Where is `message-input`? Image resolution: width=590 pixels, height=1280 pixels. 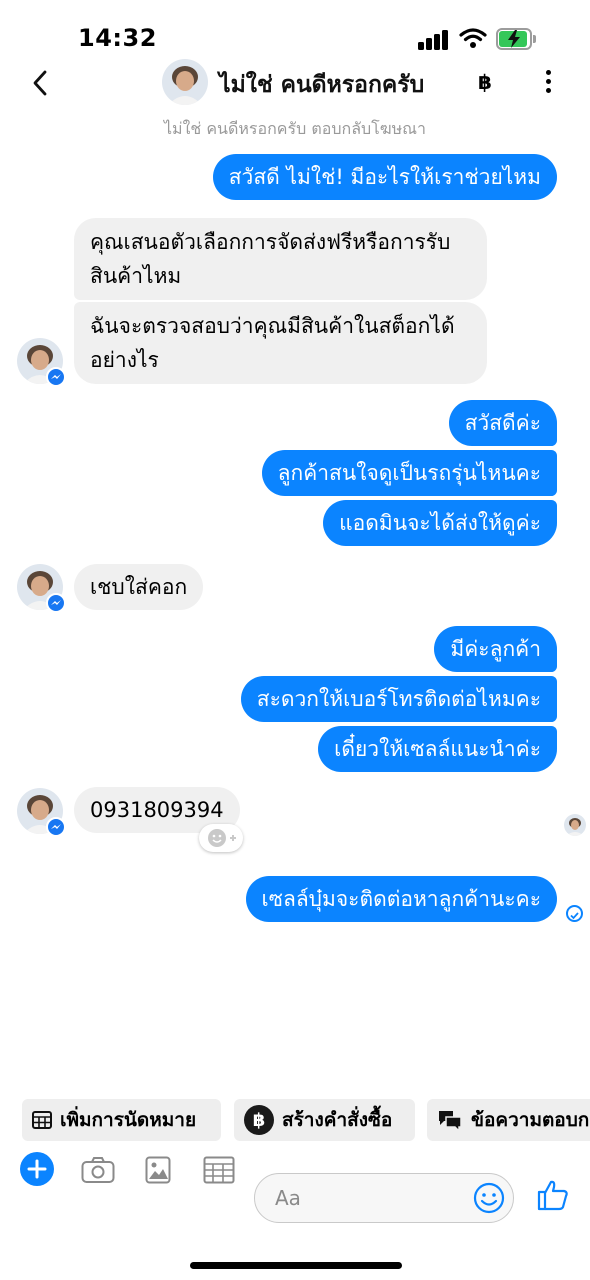
message-input is located at coordinates (370, 1198).